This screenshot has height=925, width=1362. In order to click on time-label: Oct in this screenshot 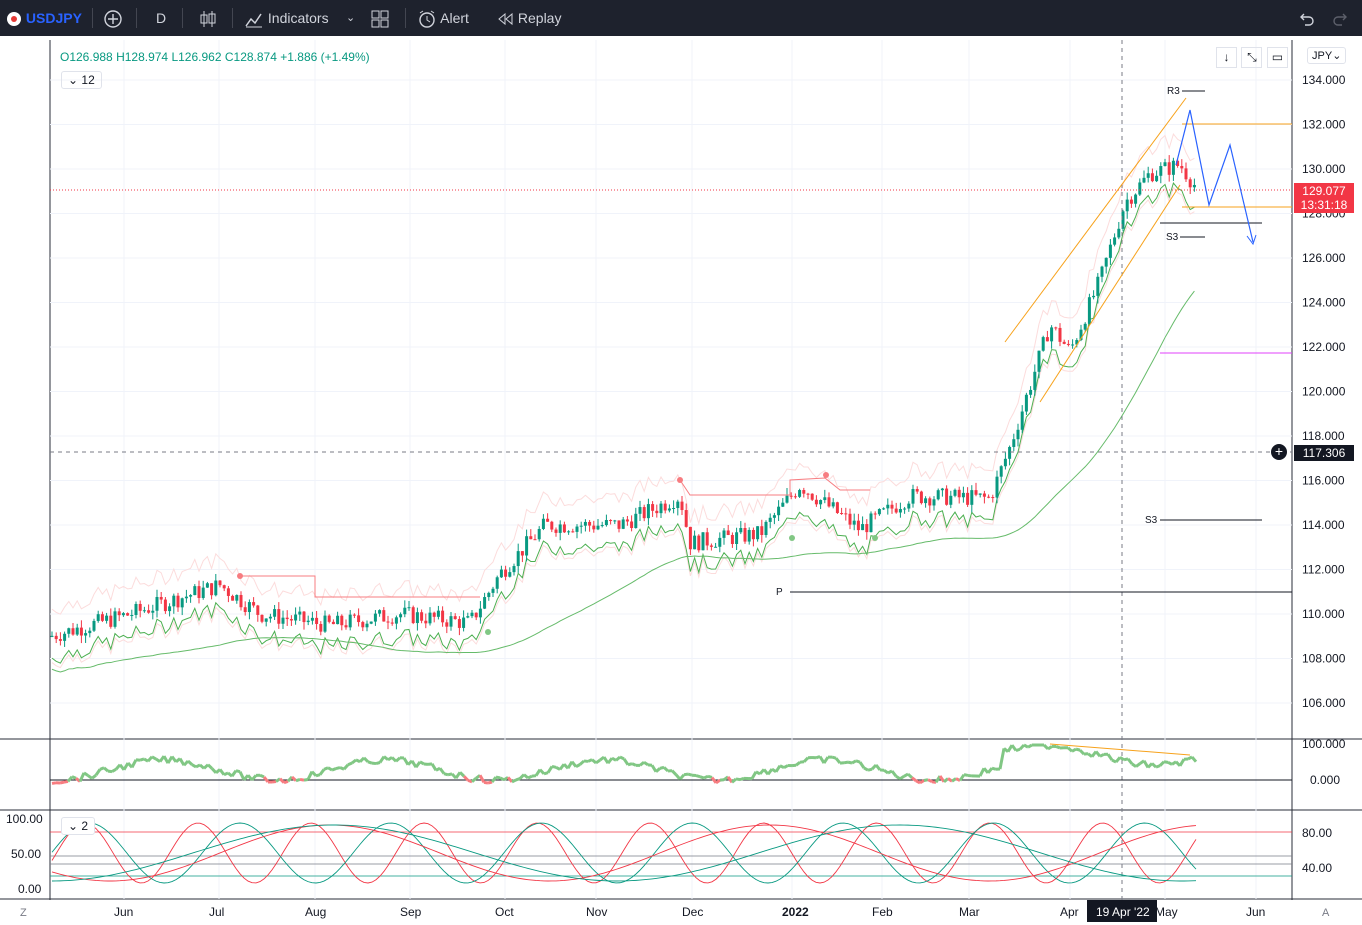, I will do `click(504, 912)`.